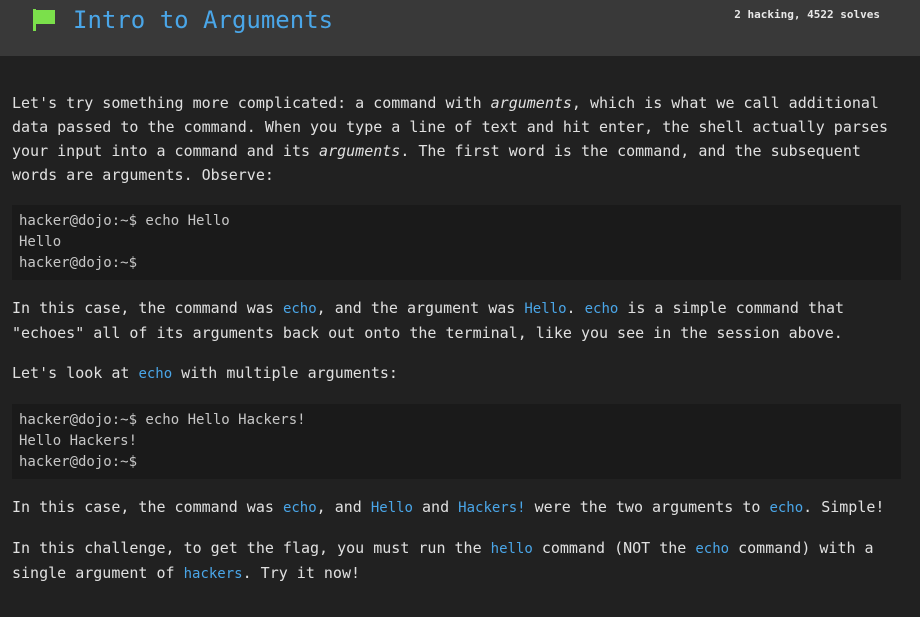 The width and height of the screenshot is (920, 617). I want to click on text: with multiple arguments:, so click(285, 373).